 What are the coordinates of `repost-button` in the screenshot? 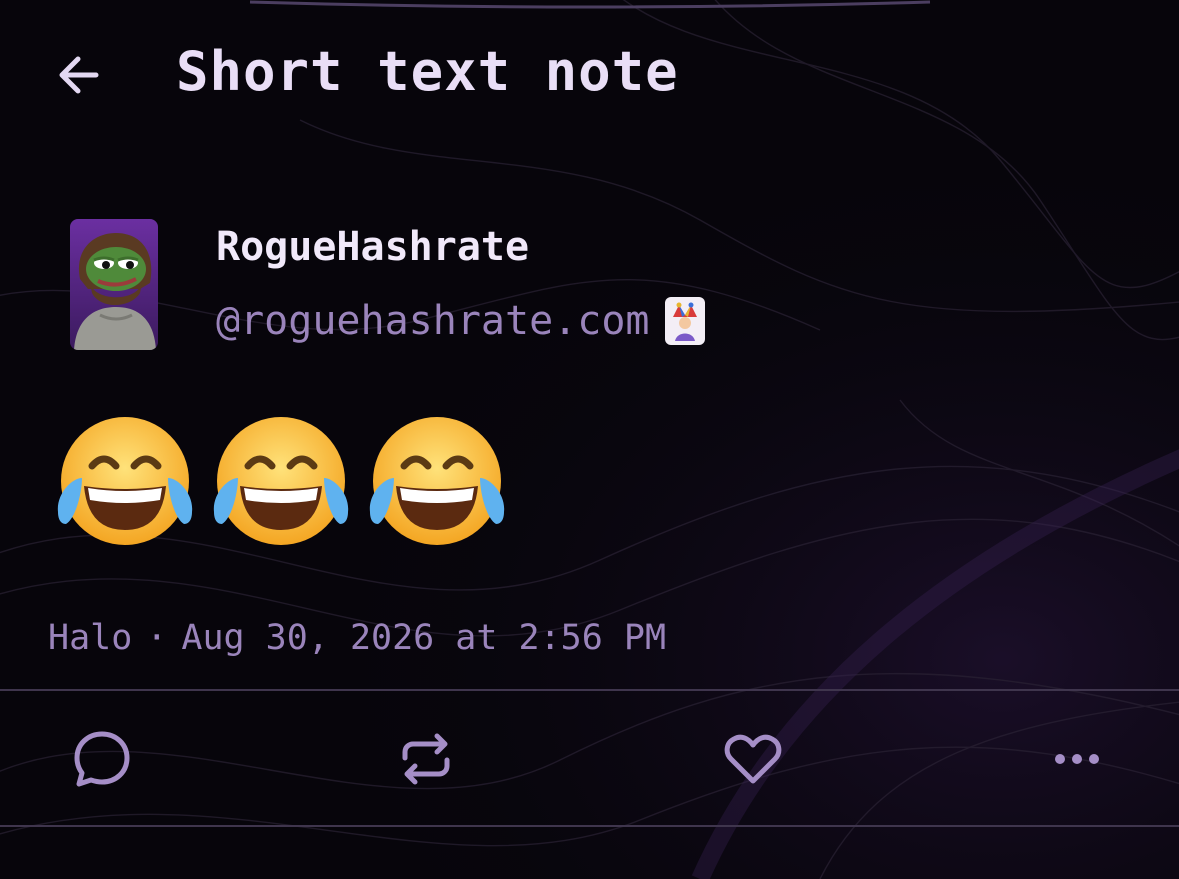 It's located at (426, 759).